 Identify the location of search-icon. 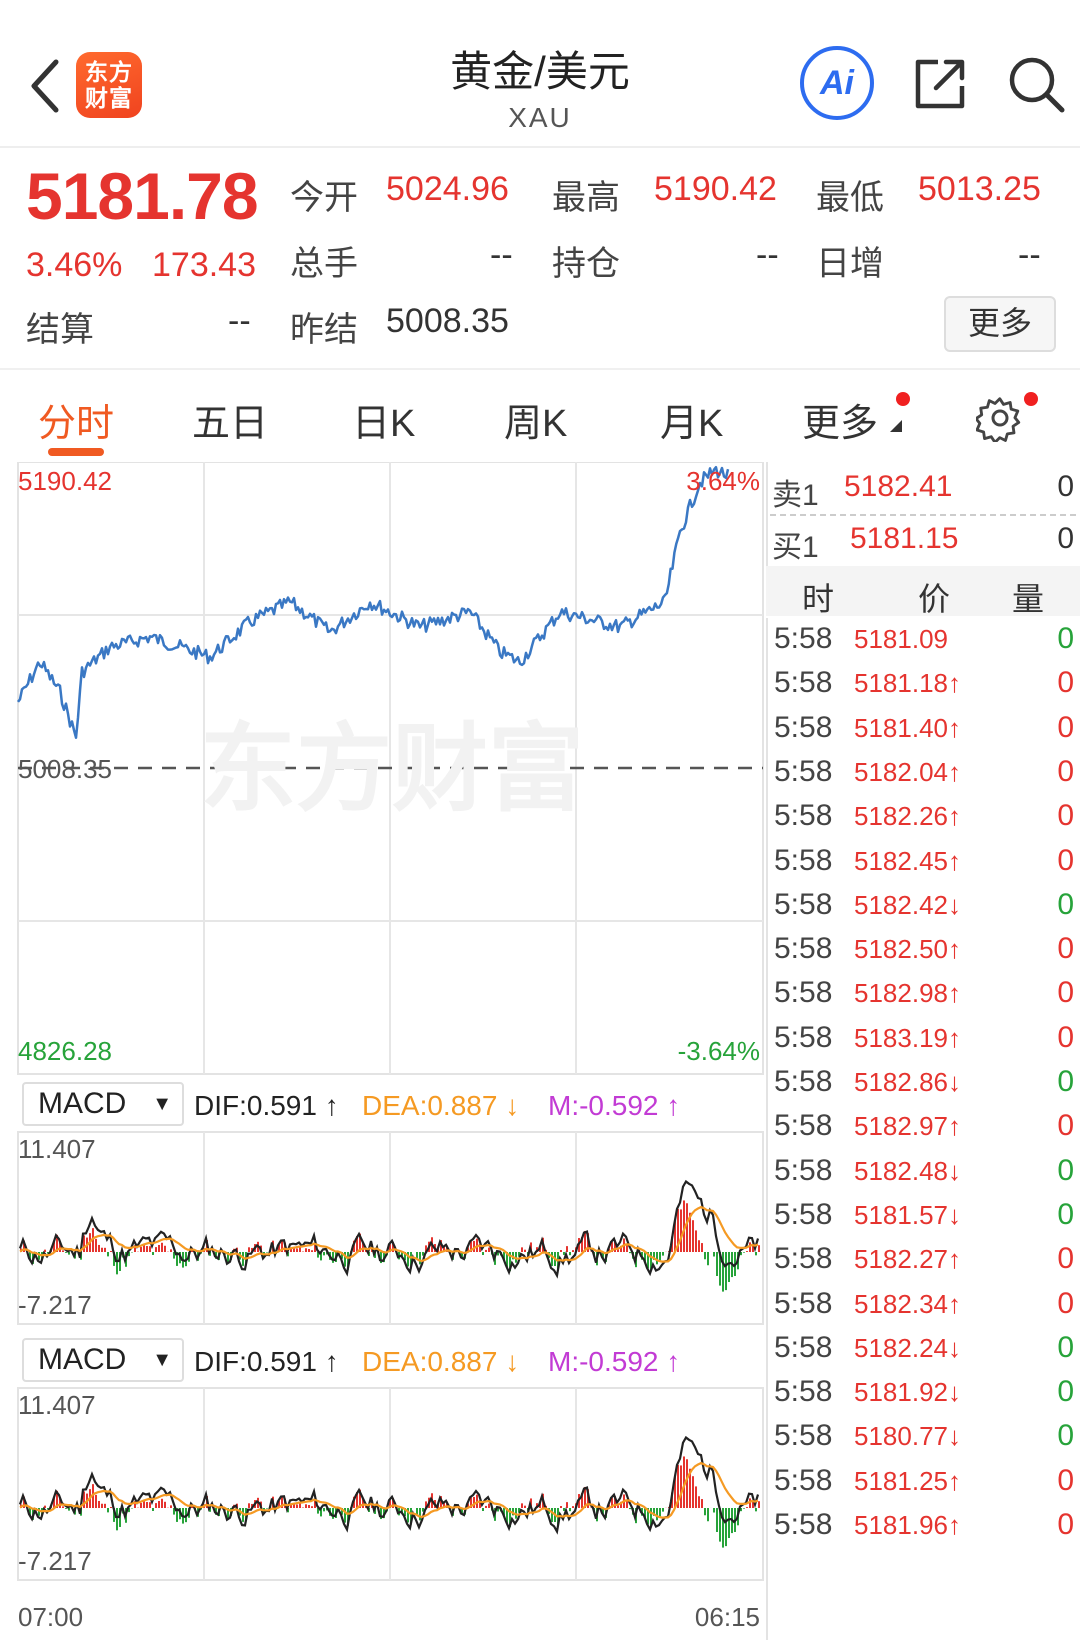
(1036, 84).